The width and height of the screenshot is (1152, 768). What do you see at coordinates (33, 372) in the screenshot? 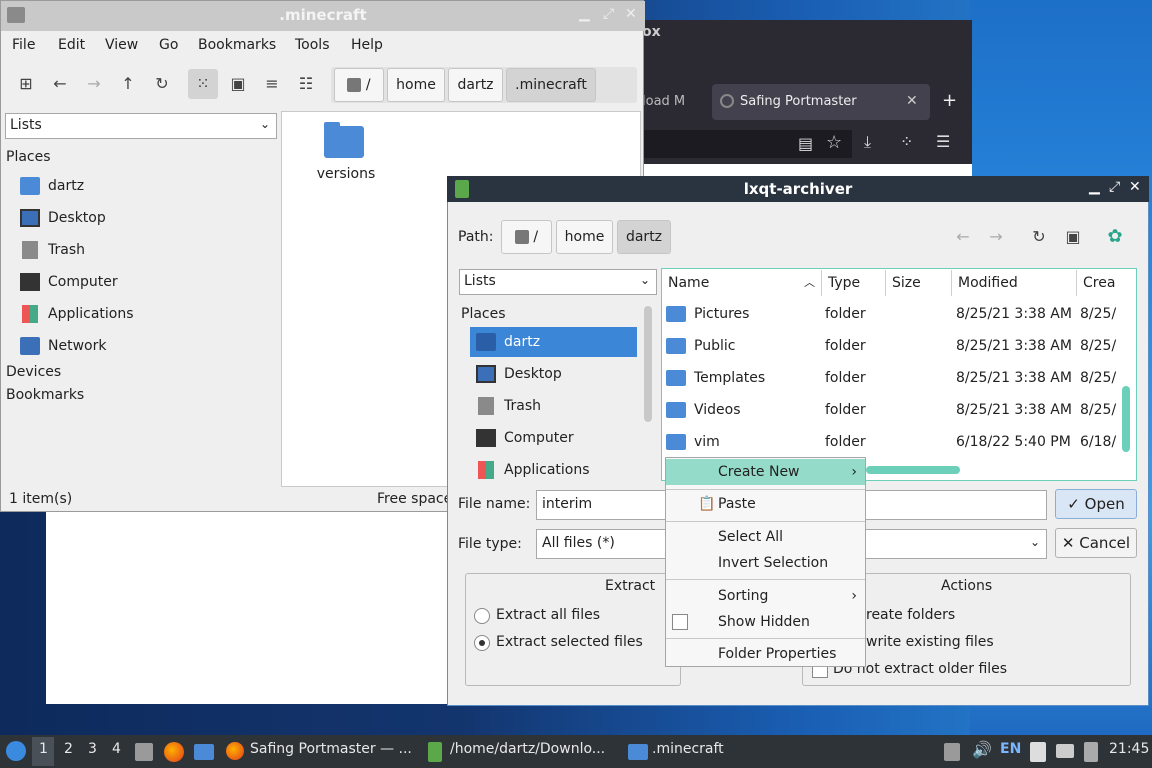
I see `devices-header: Devices` at bounding box center [33, 372].